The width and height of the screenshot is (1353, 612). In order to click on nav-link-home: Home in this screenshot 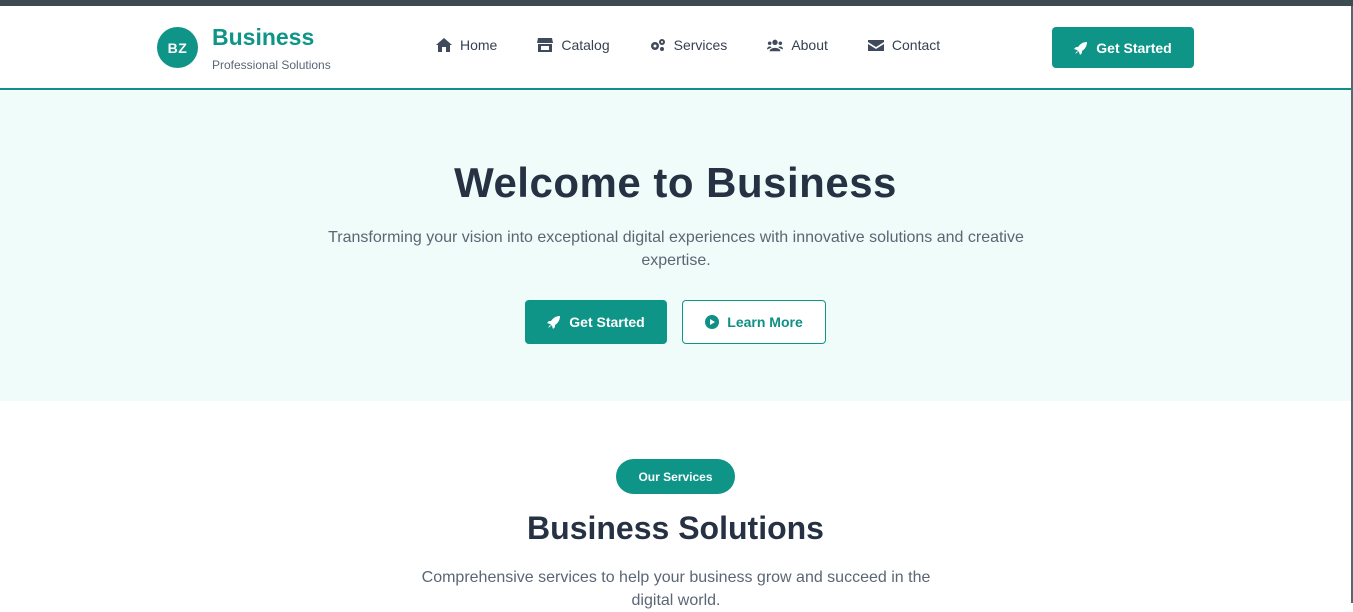, I will do `click(466, 45)`.